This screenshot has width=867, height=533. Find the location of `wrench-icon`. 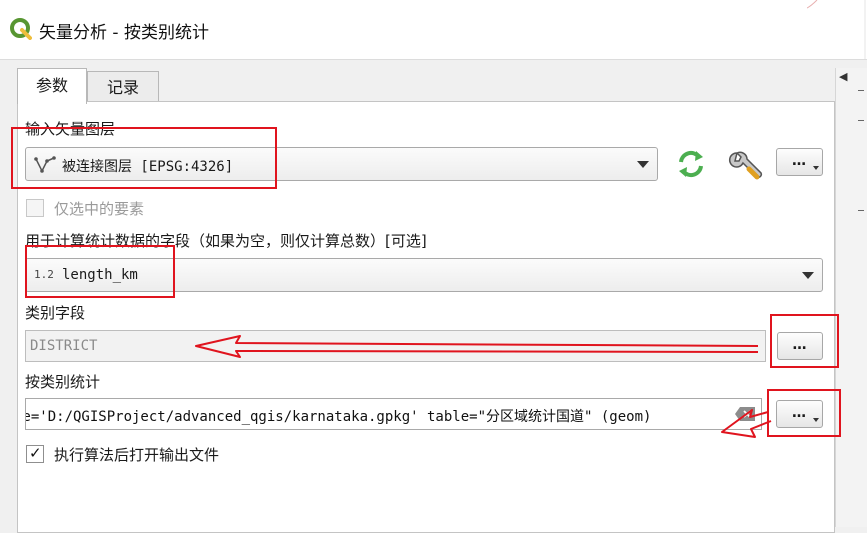

wrench-icon is located at coordinates (744, 165).